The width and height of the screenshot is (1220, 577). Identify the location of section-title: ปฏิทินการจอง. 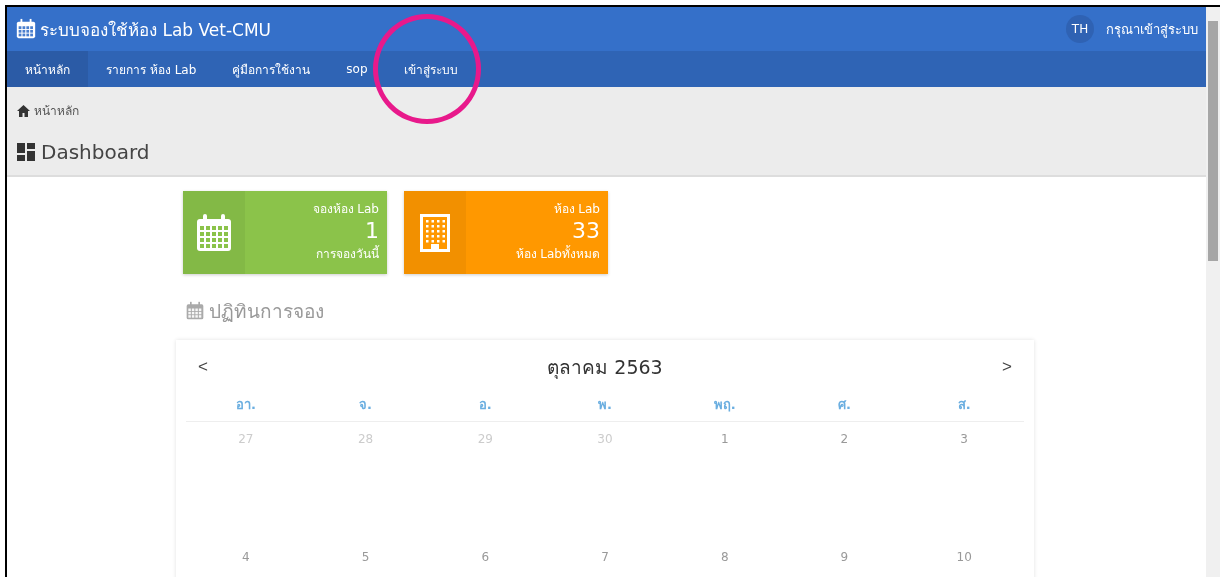
(266, 311).